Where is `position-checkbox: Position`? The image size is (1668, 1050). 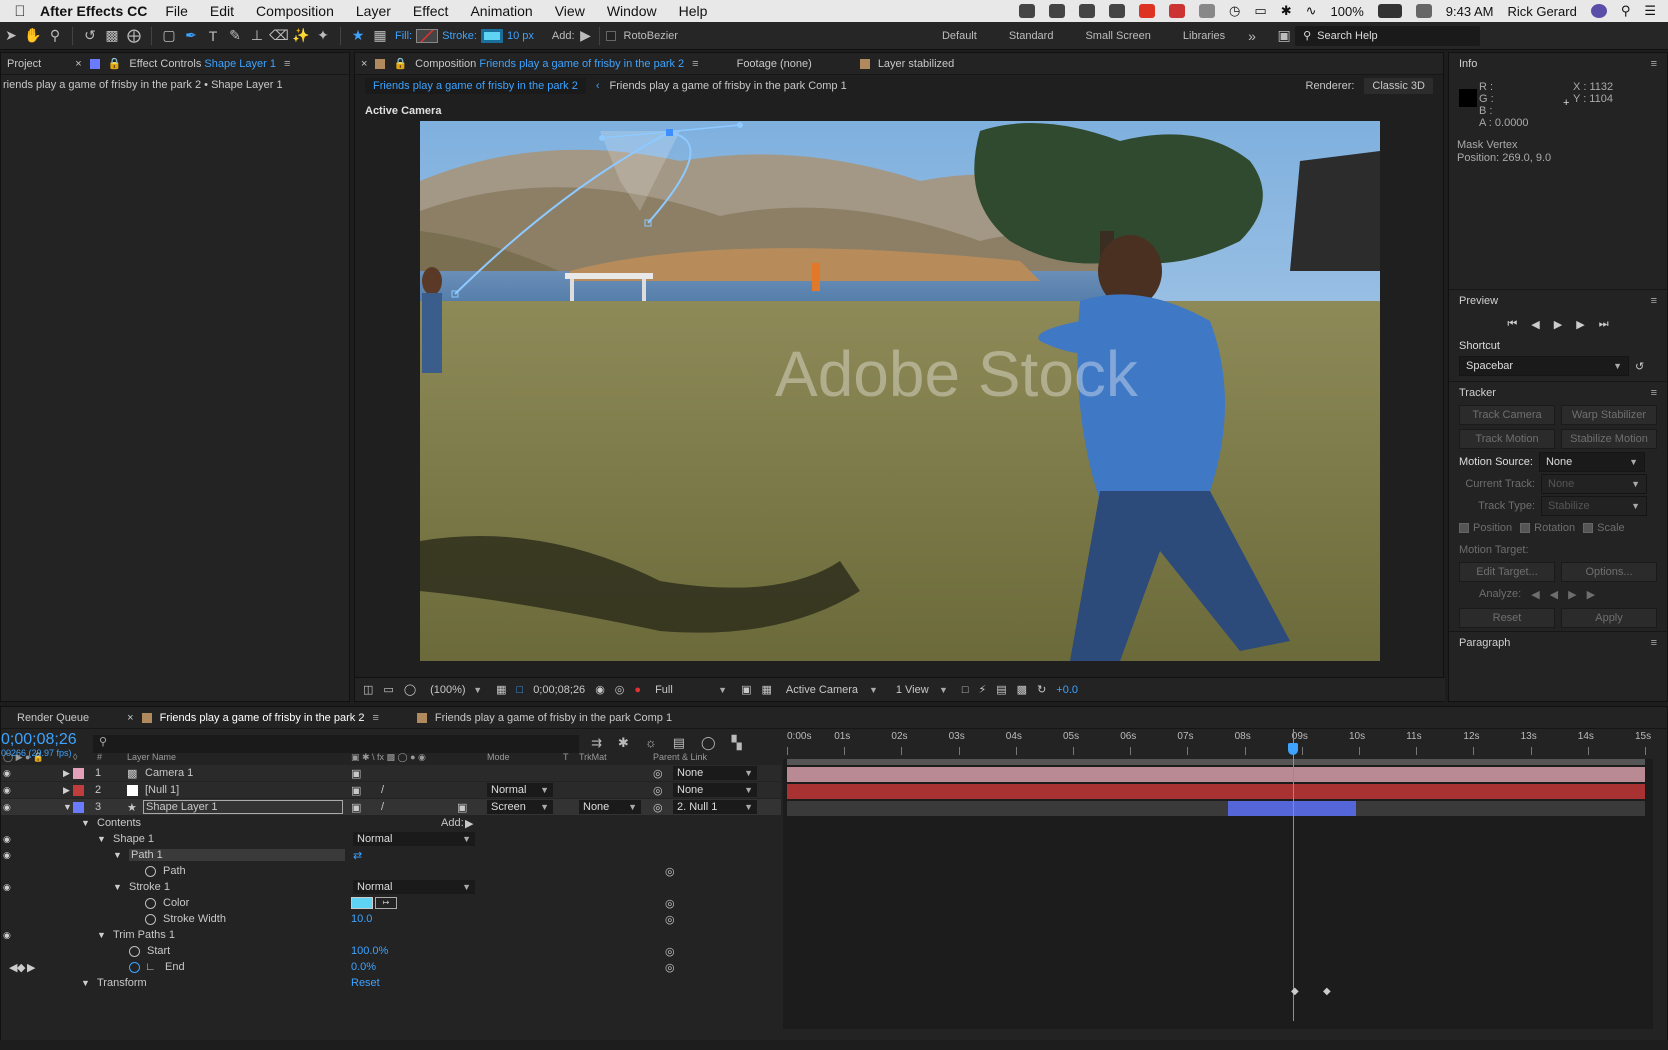
position-checkbox: Position is located at coordinates (1485, 528).